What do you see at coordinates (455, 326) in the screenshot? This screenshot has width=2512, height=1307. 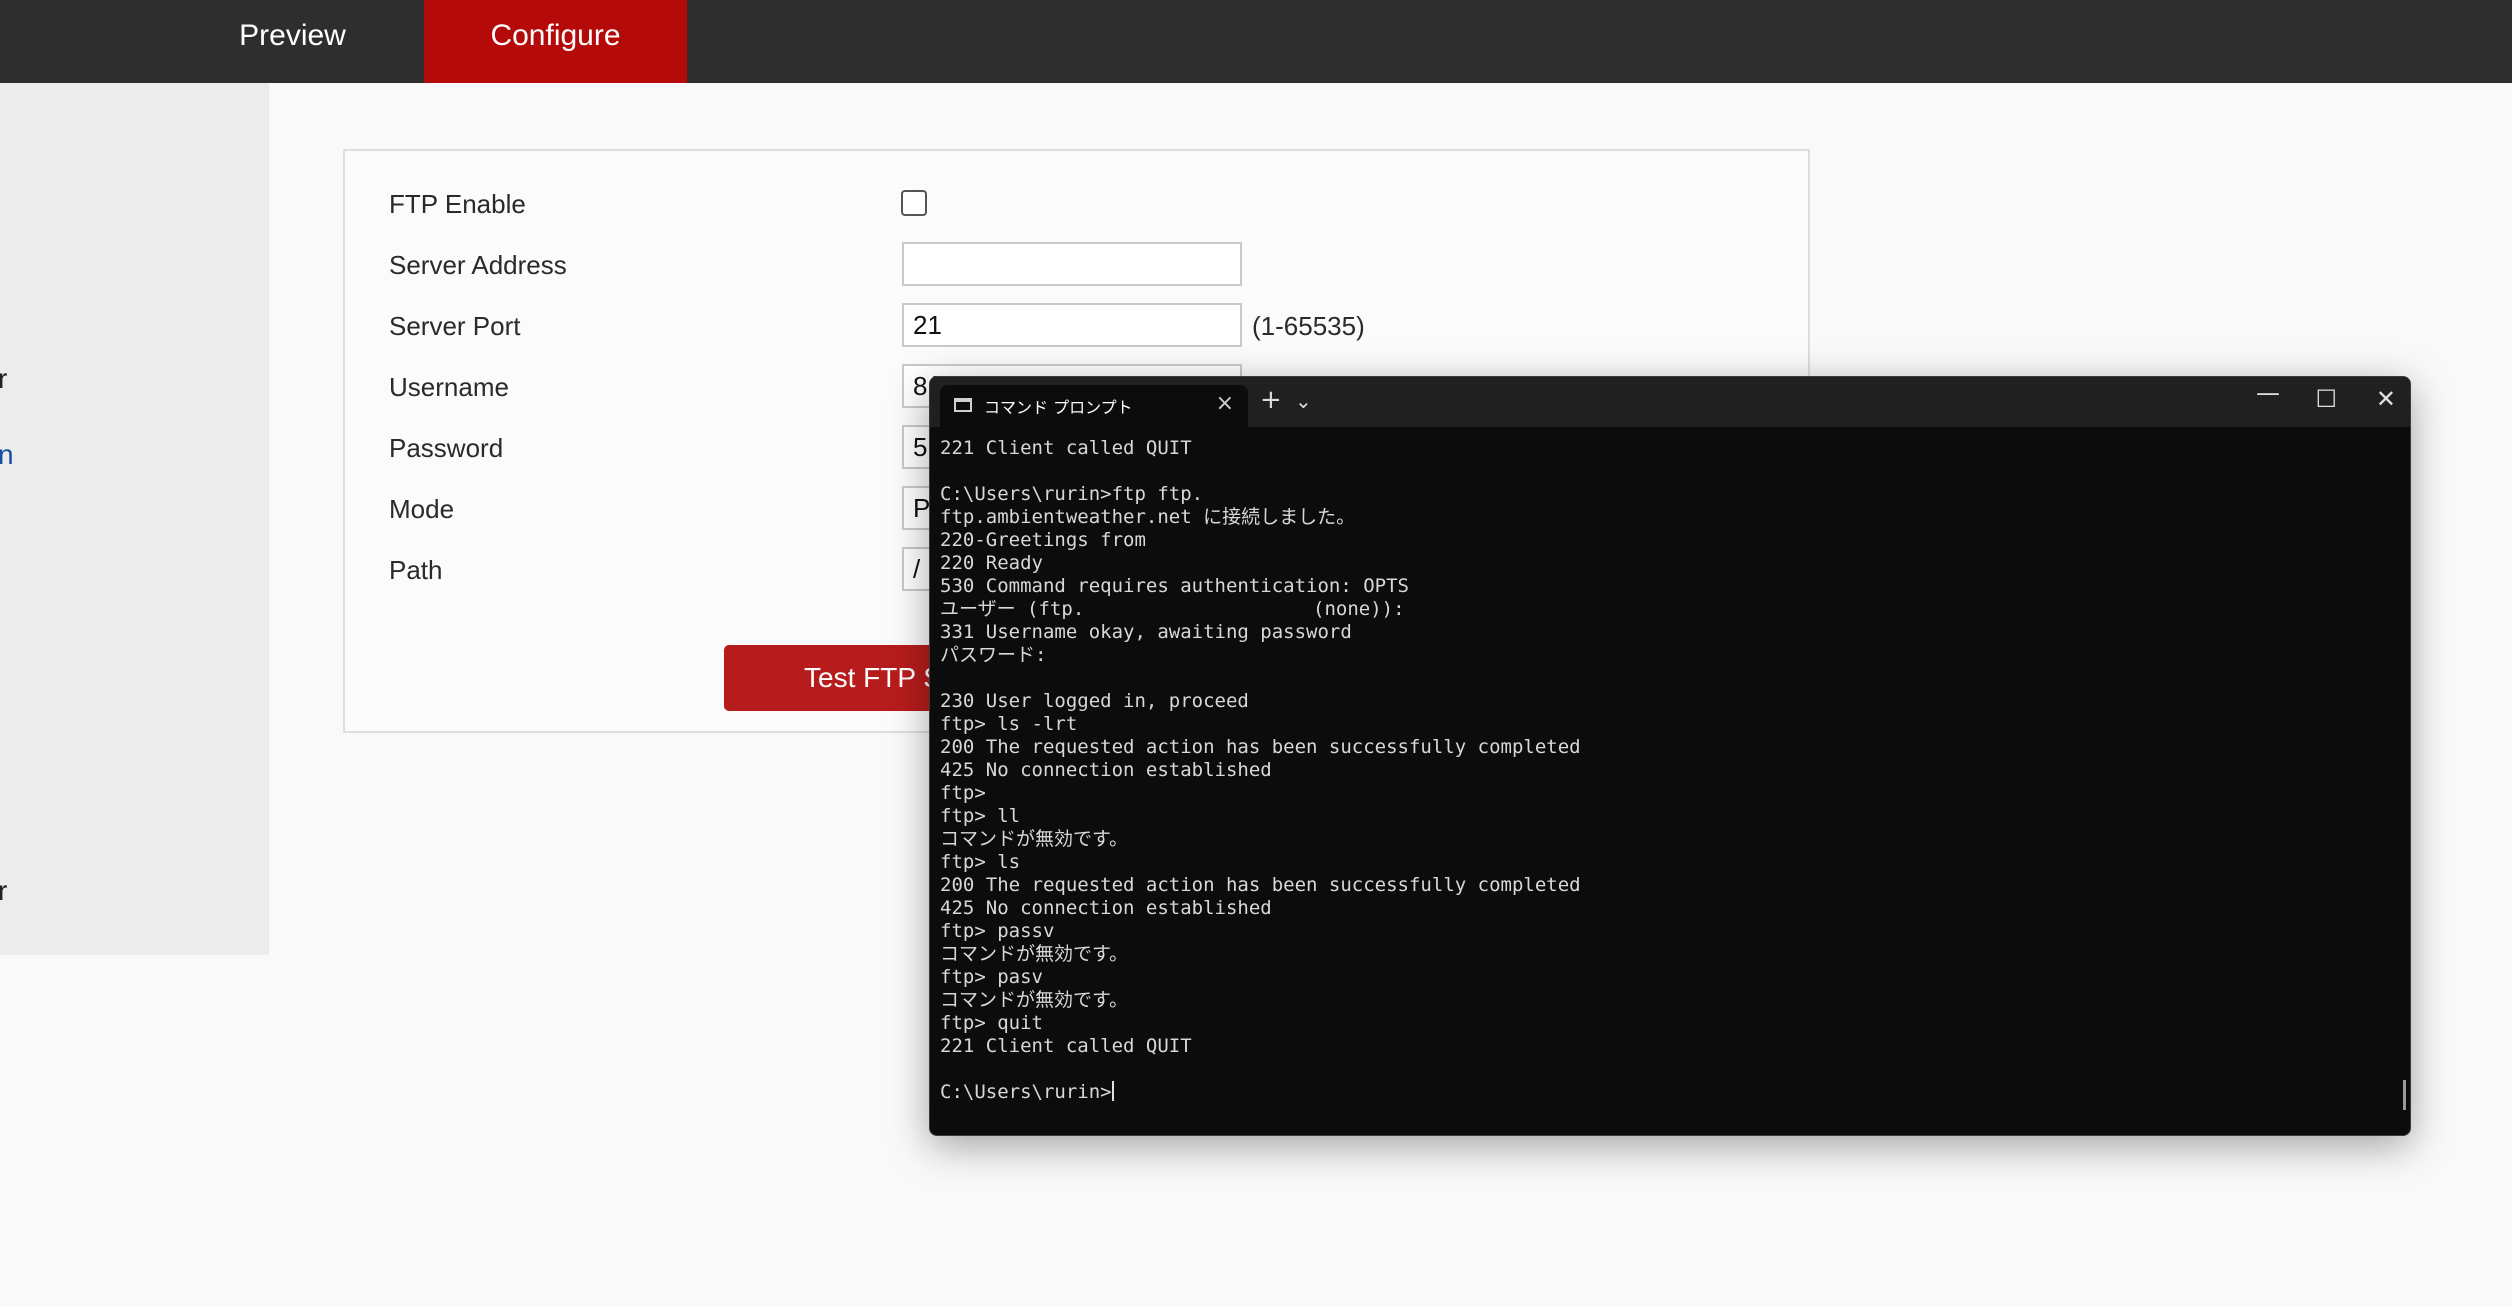 I see `server-port-label: Server Port` at bounding box center [455, 326].